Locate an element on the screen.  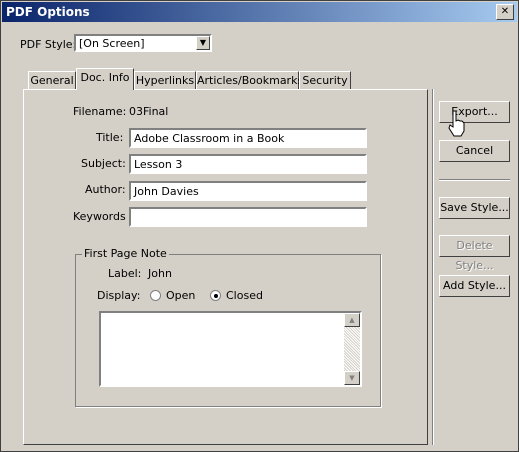
title-bar: PDF Options ✕ is located at coordinates (259, 12).